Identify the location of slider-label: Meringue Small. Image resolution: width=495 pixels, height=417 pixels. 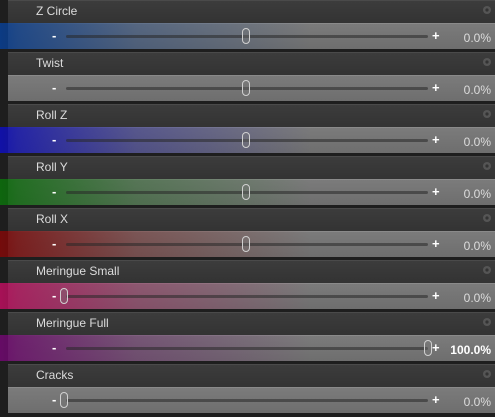
(78, 271).